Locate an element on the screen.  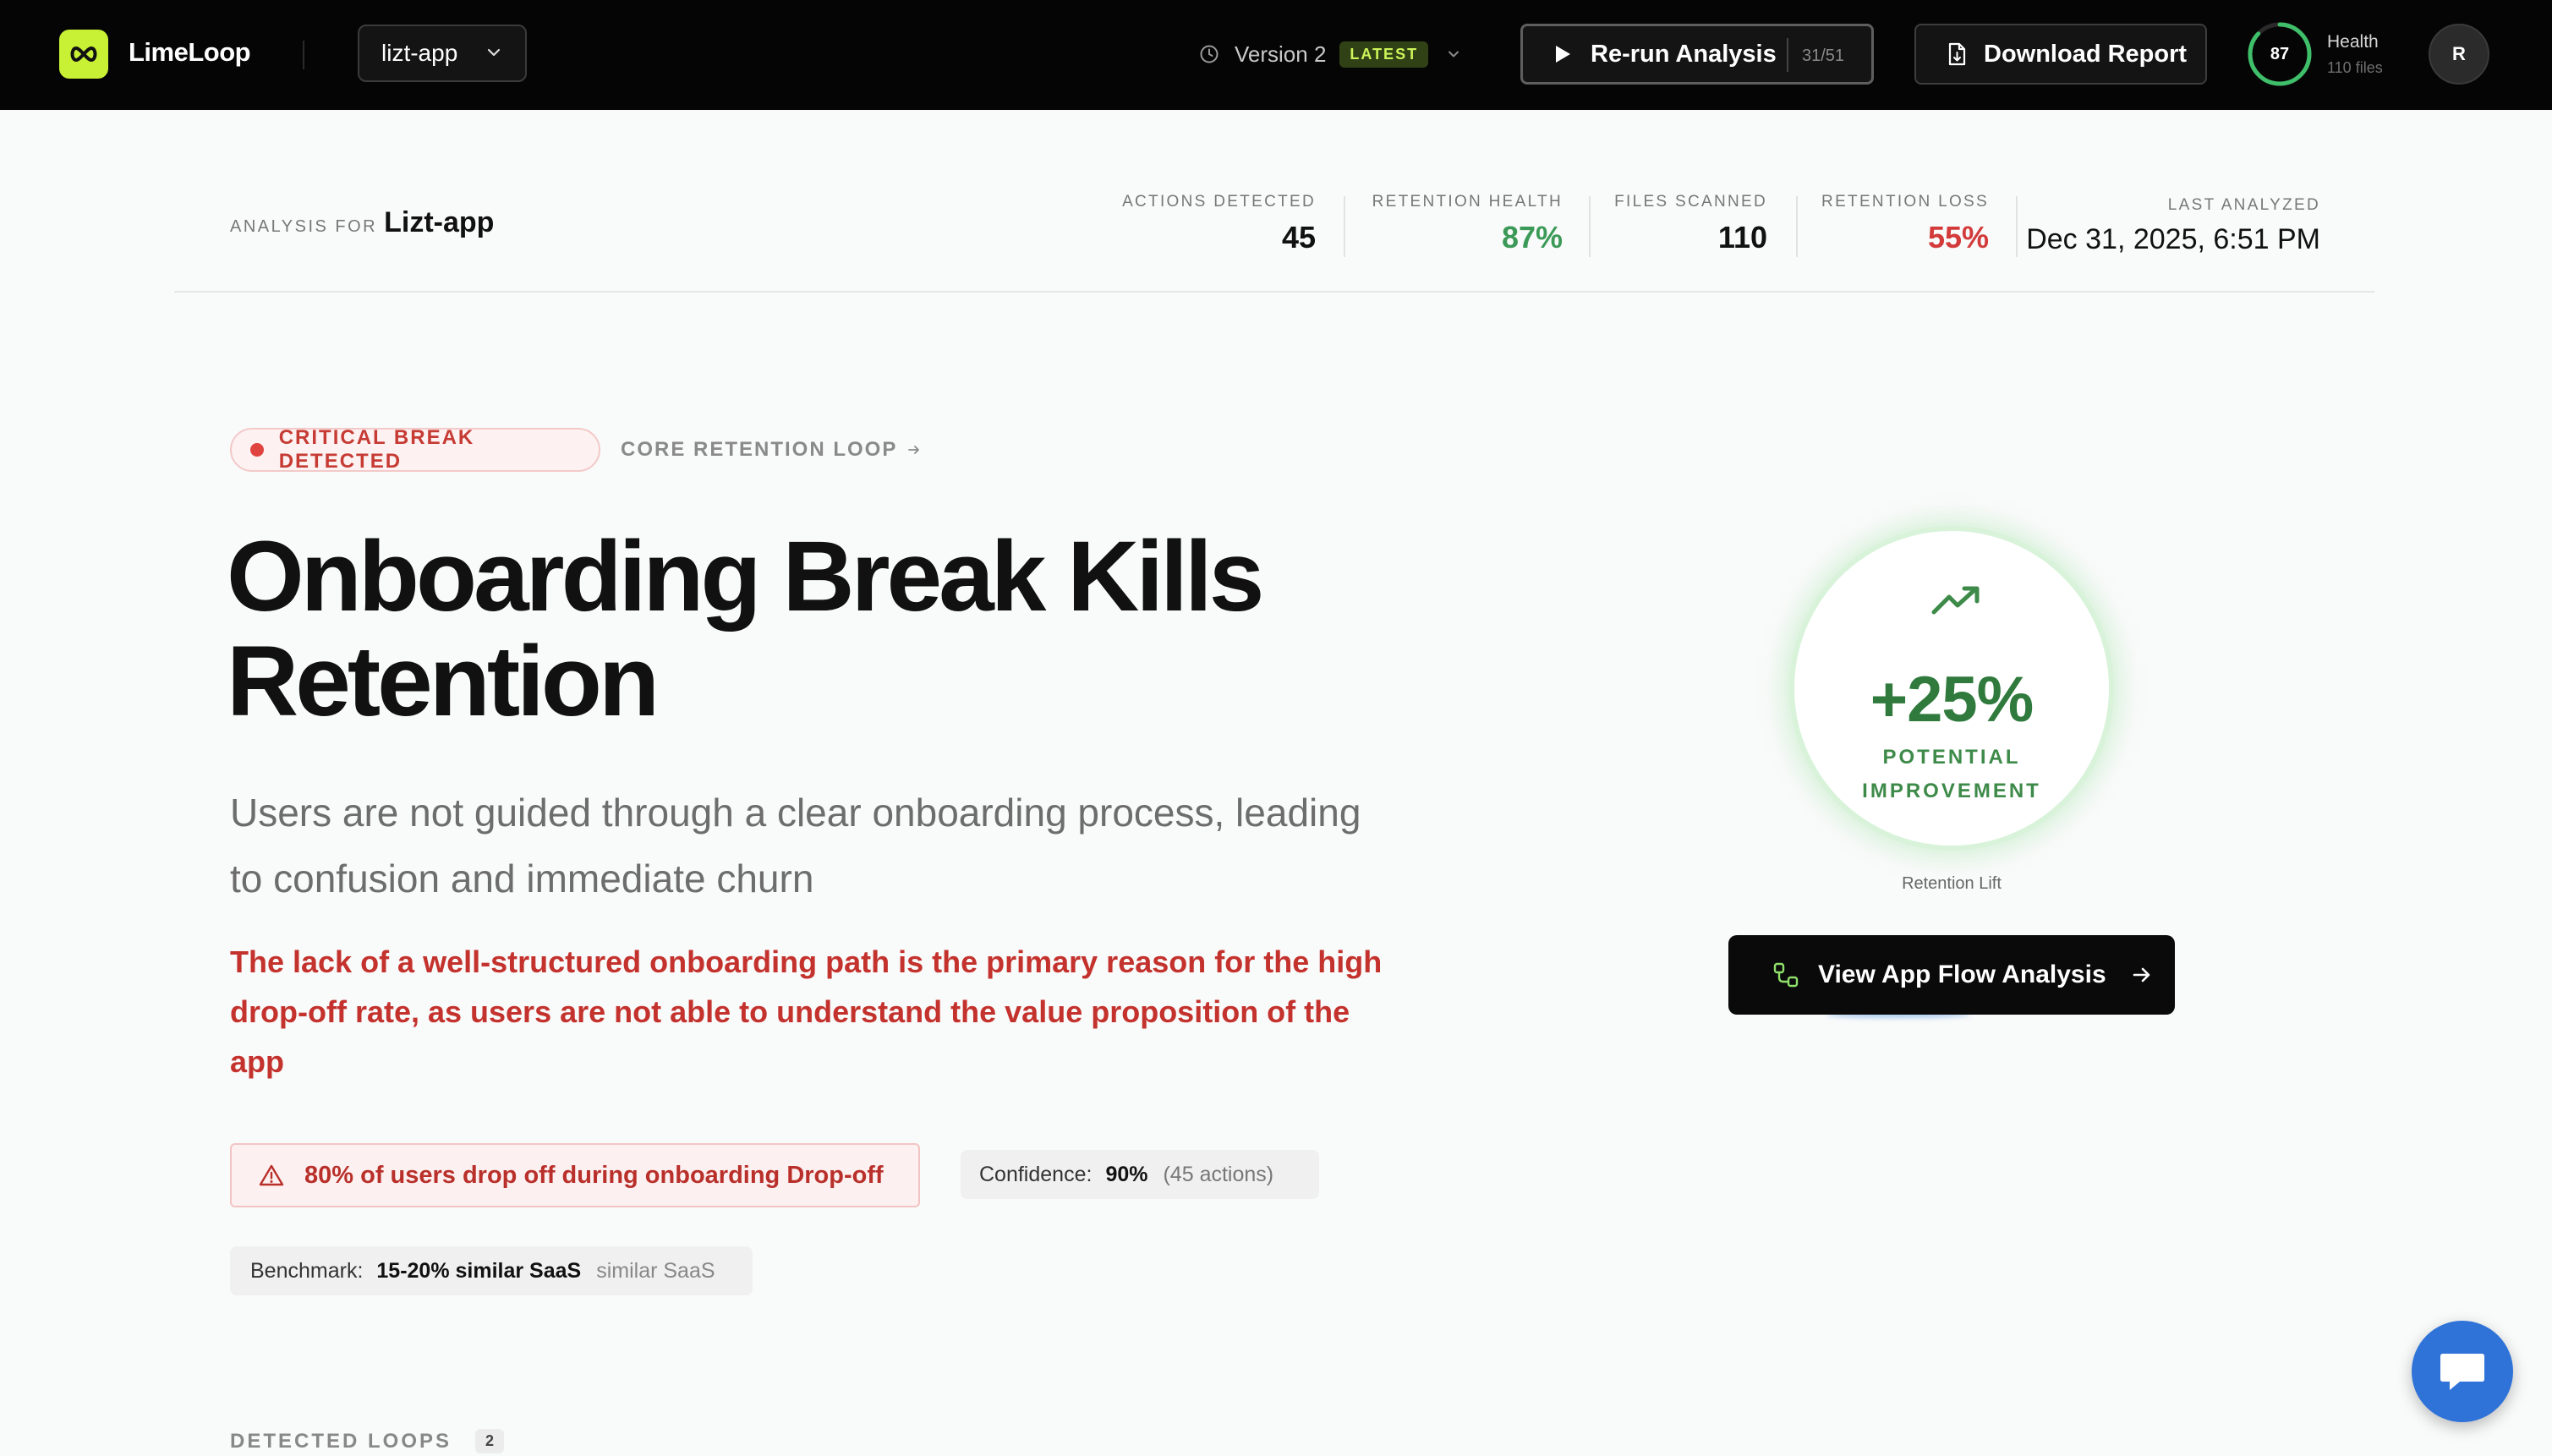
stat-value: 45 is located at coordinates (1298, 238).